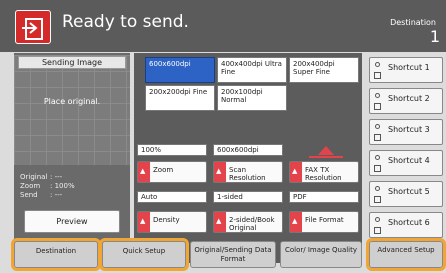 The image size is (446, 273). I want to click on send-logo-icon, so click(33, 27).